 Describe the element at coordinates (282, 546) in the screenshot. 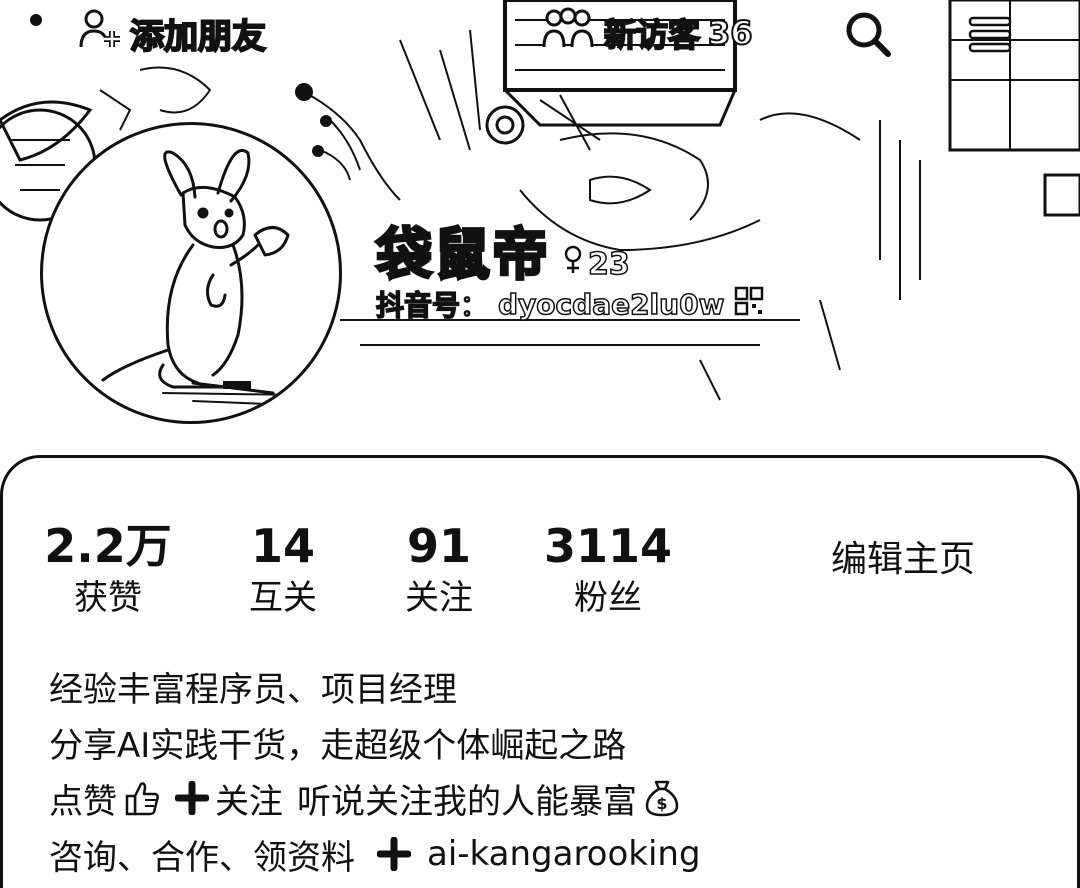

I see `mutual-count: 14` at that location.